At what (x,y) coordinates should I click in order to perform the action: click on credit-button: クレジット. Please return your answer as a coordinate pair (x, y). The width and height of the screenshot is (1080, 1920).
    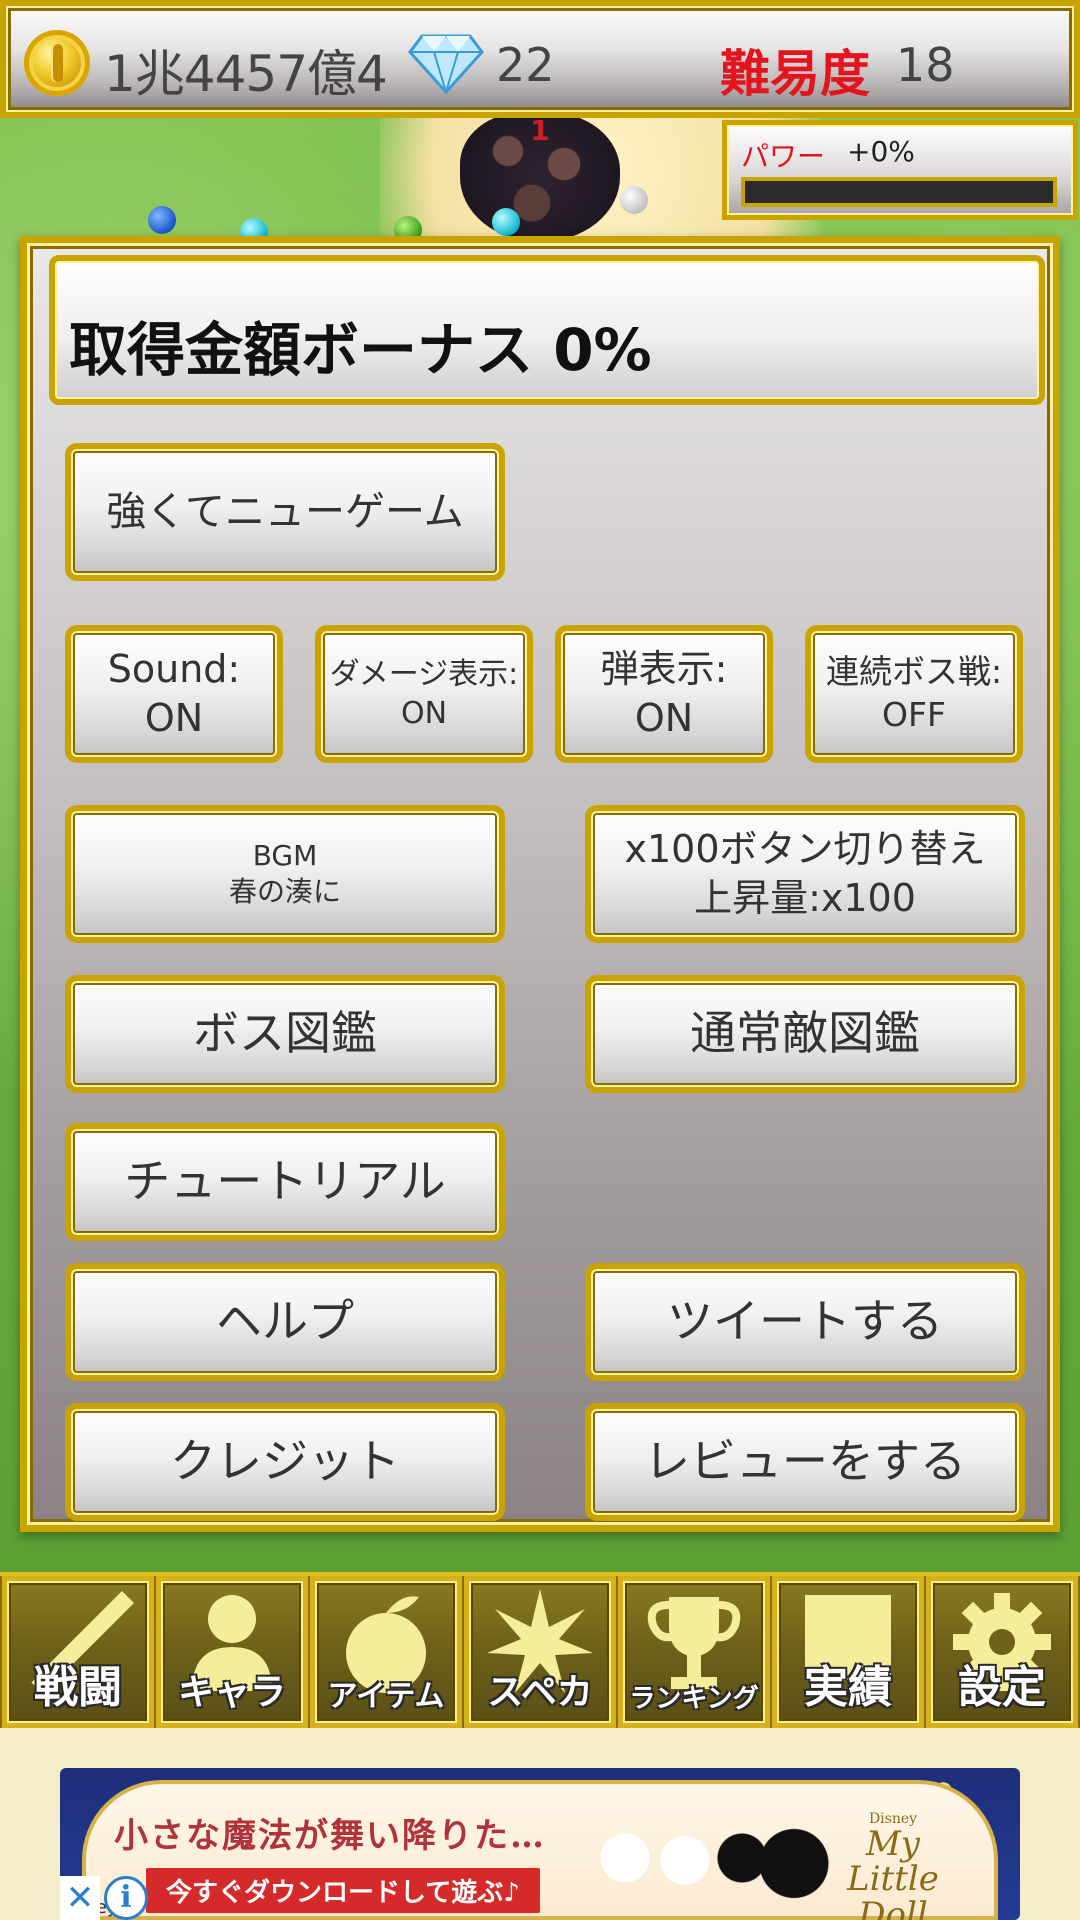
    Looking at the image, I should click on (285, 1462).